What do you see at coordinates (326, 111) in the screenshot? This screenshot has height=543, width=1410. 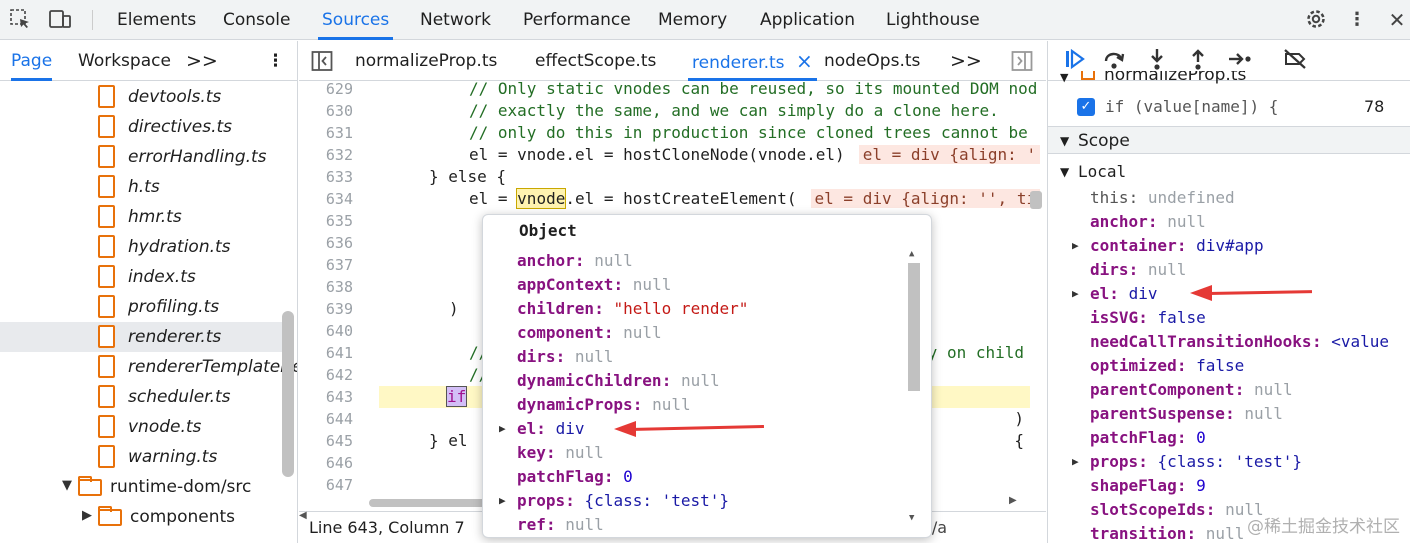 I see `line-number: 630` at bounding box center [326, 111].